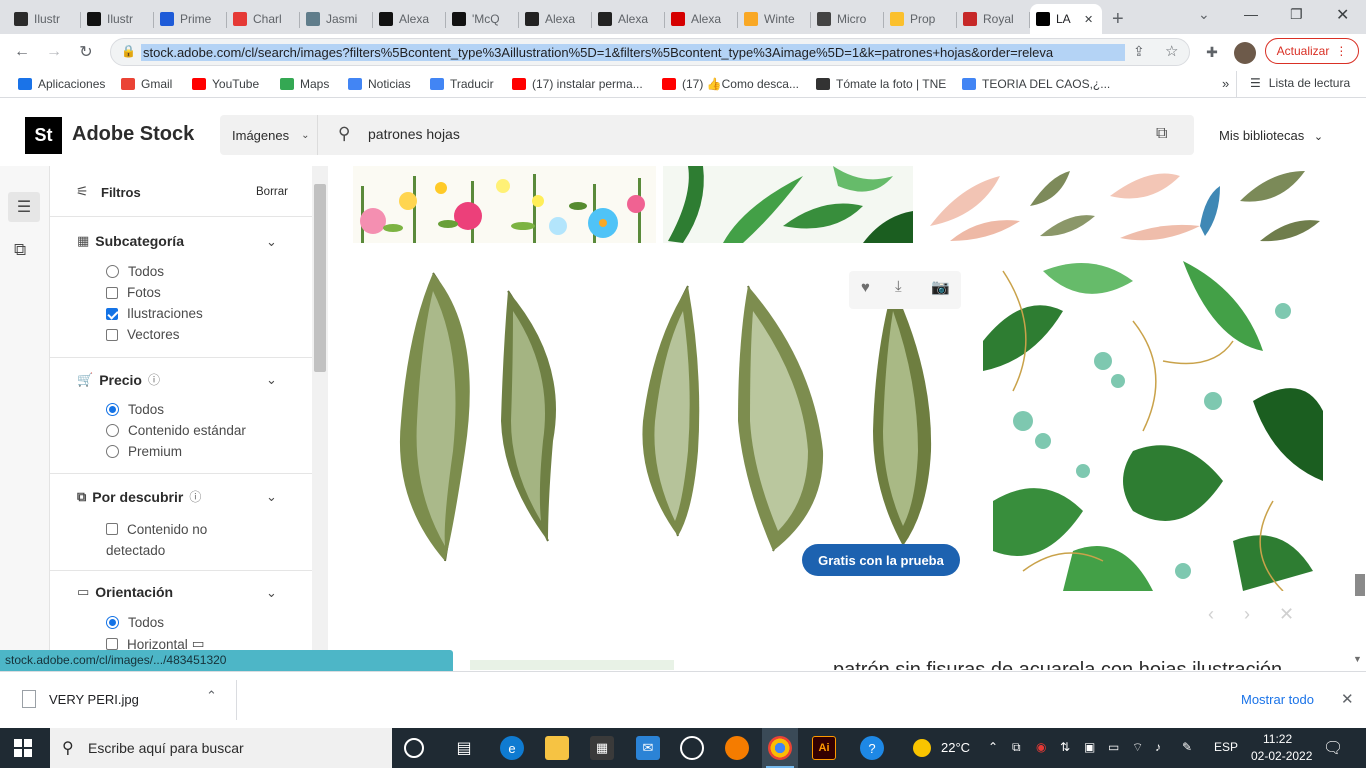 Image resolution: width=1366 pixels, height=768 pixels. I want to click on sun-icon, so click(922, 748).